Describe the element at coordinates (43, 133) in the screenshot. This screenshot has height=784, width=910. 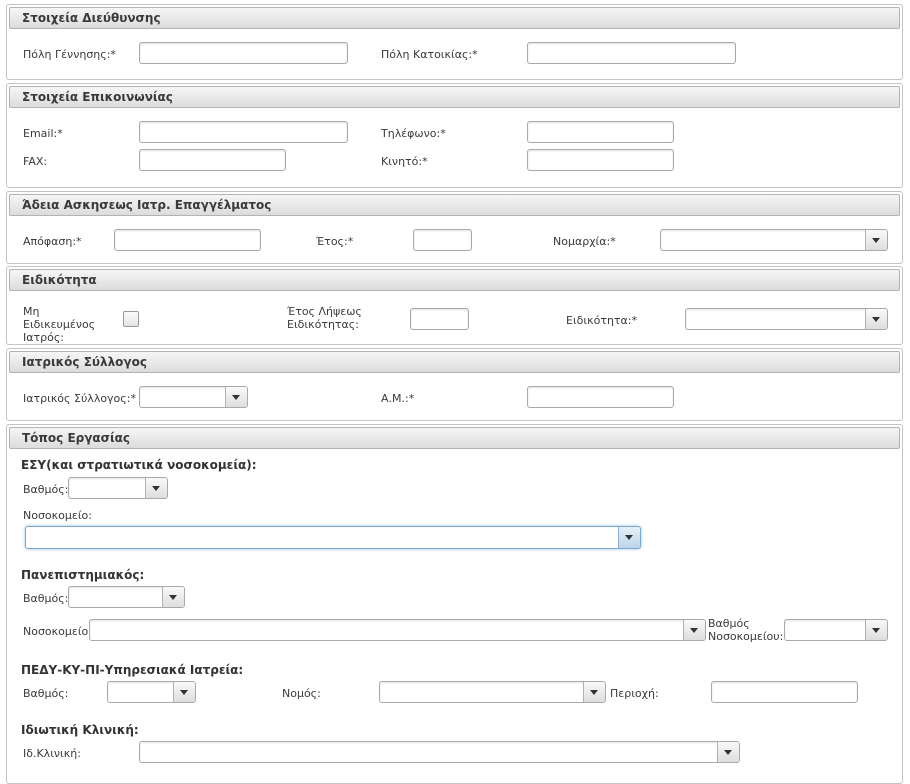
I see `email-label: Email:*` at that location.